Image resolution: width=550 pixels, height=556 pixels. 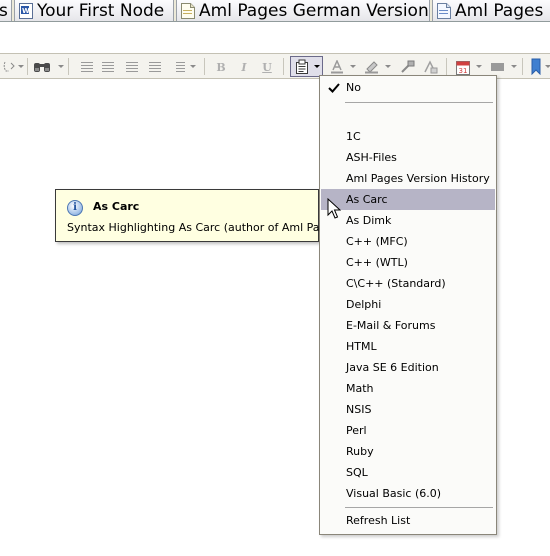 What do you see at coordinates (408, 67) in the screenshot?
I see `format-painter-icon` at bounding box center [408, 67].